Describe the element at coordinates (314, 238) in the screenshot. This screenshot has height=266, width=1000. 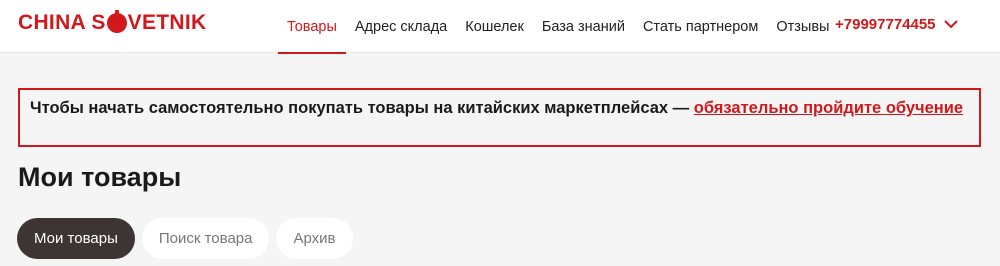
I see `tab-archive: Архив` at that location.